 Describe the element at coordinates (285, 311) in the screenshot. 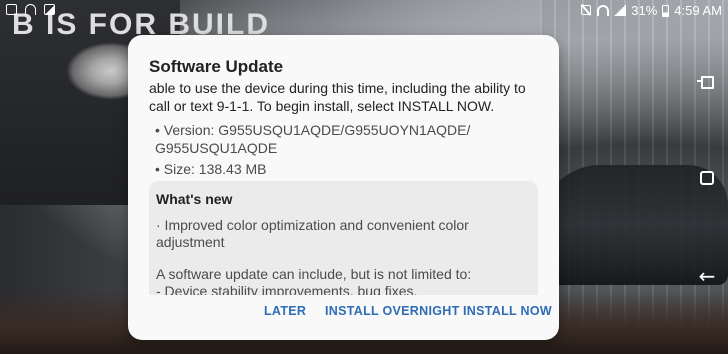

I see `later-button: LATER` at that location.